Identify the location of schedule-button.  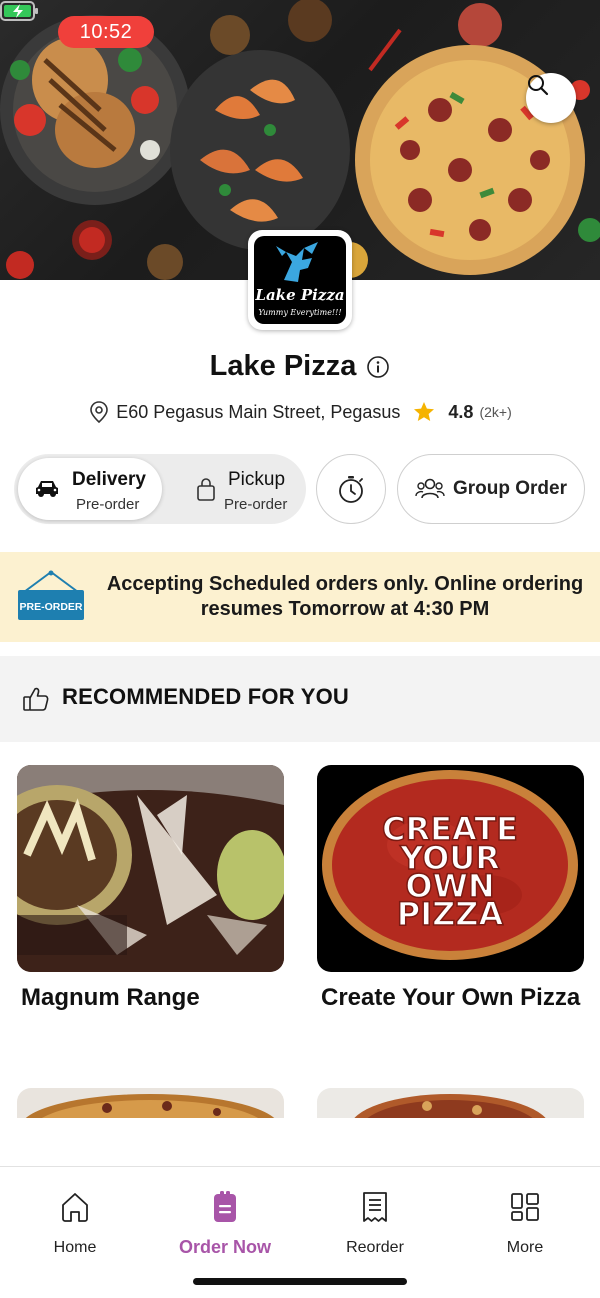
(351, 489).